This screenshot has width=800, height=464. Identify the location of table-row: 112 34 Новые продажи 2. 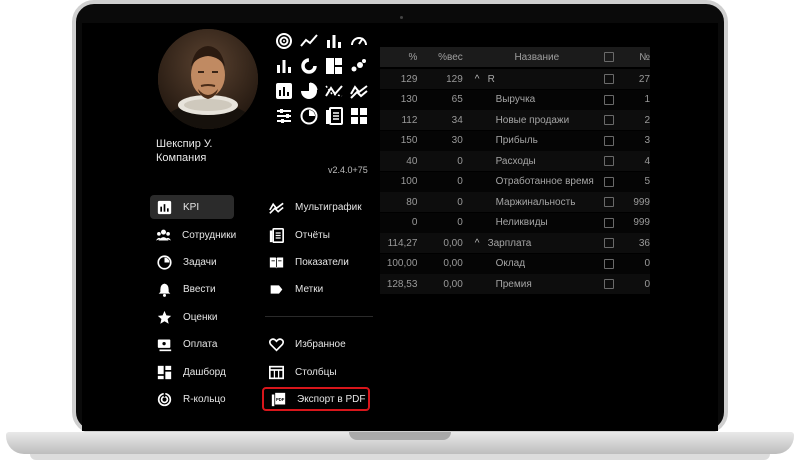
(515, 120).